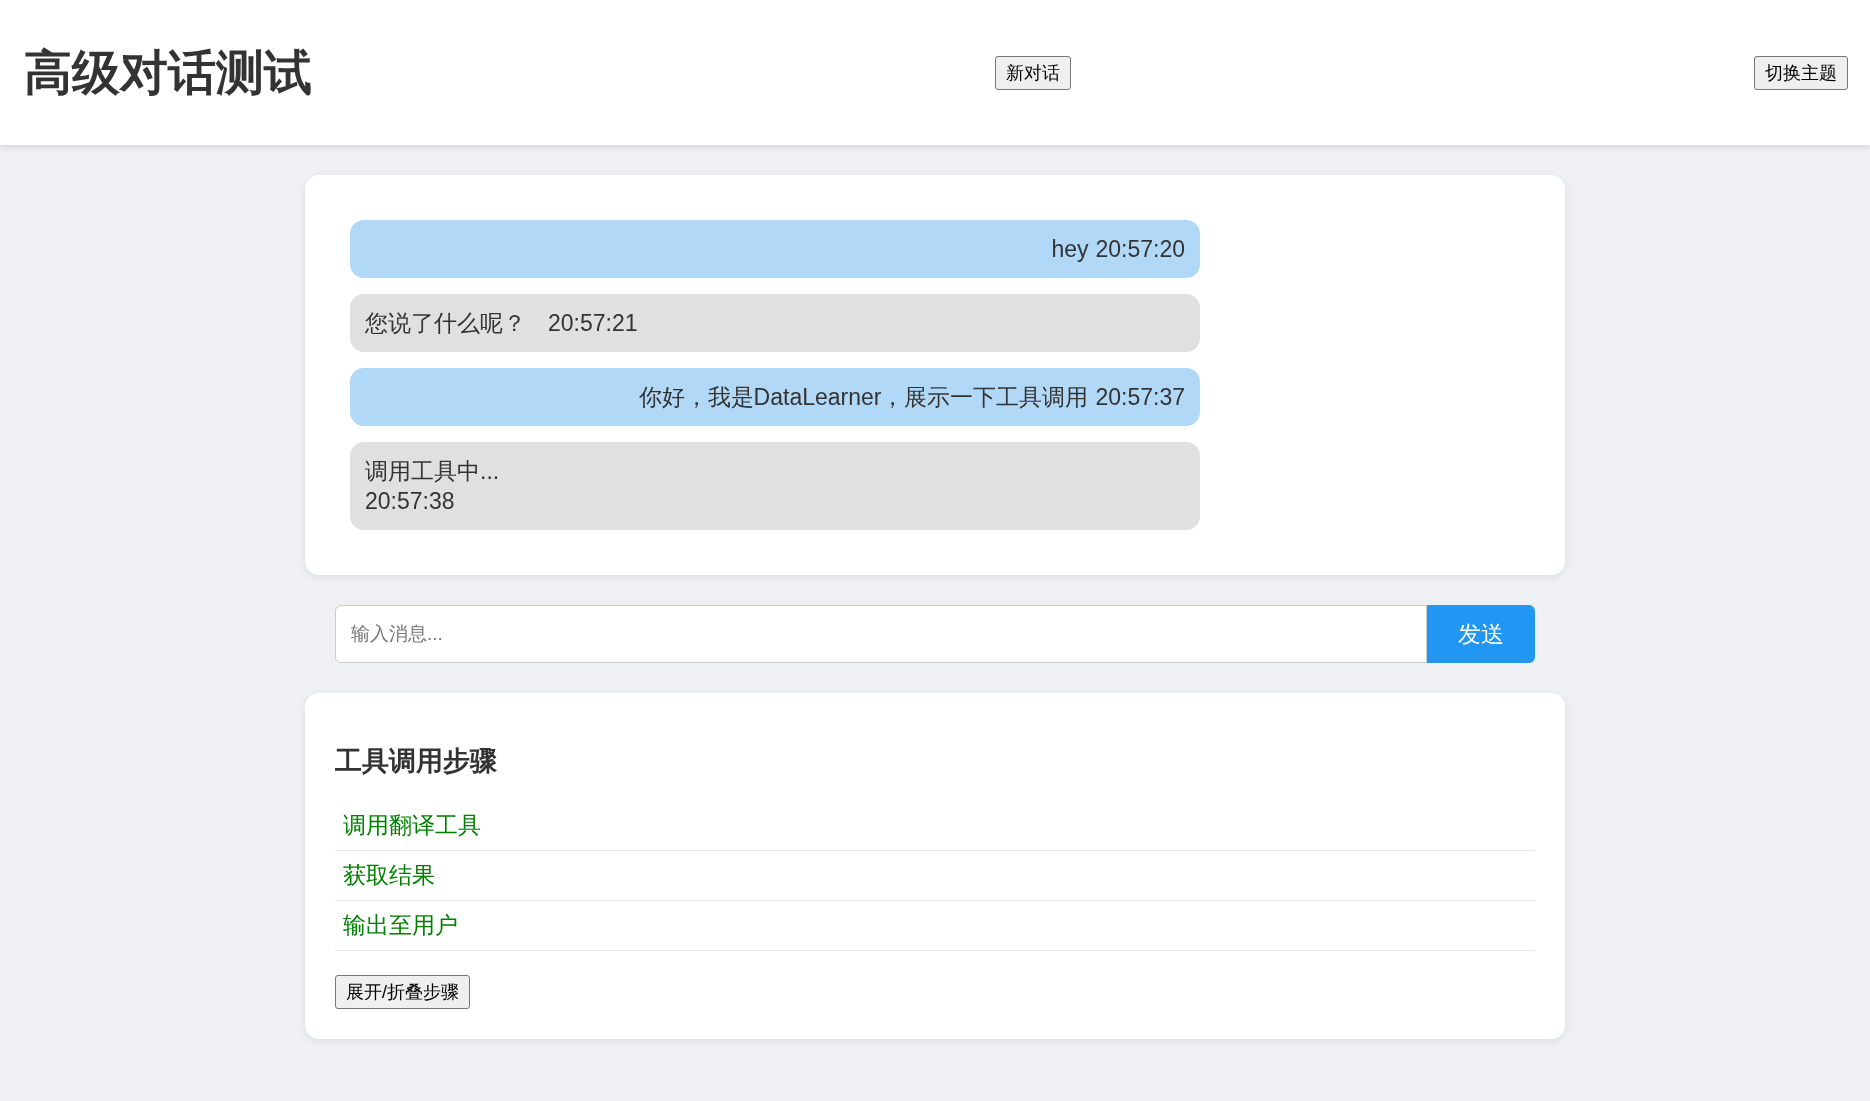 This screenshot has height=1101, width=1870. I want to click on message-time: 20:57:20, so click(1140, 249).